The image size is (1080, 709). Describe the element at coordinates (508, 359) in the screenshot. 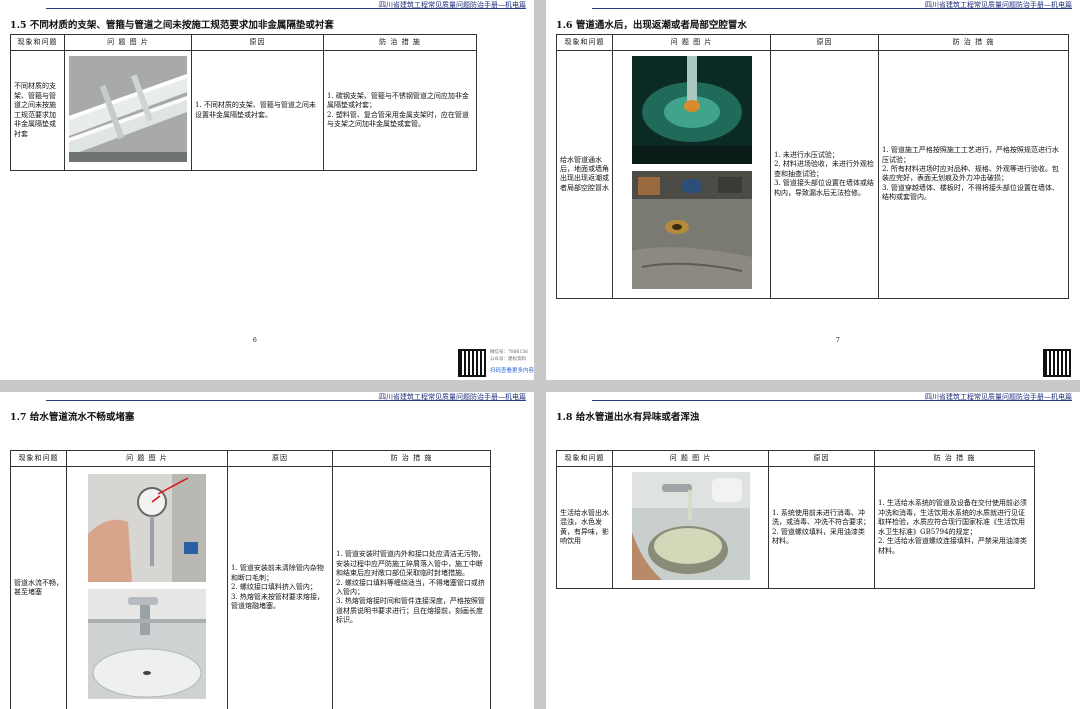

I see `qr-caption-2: 公众号：建标资料` at that location.